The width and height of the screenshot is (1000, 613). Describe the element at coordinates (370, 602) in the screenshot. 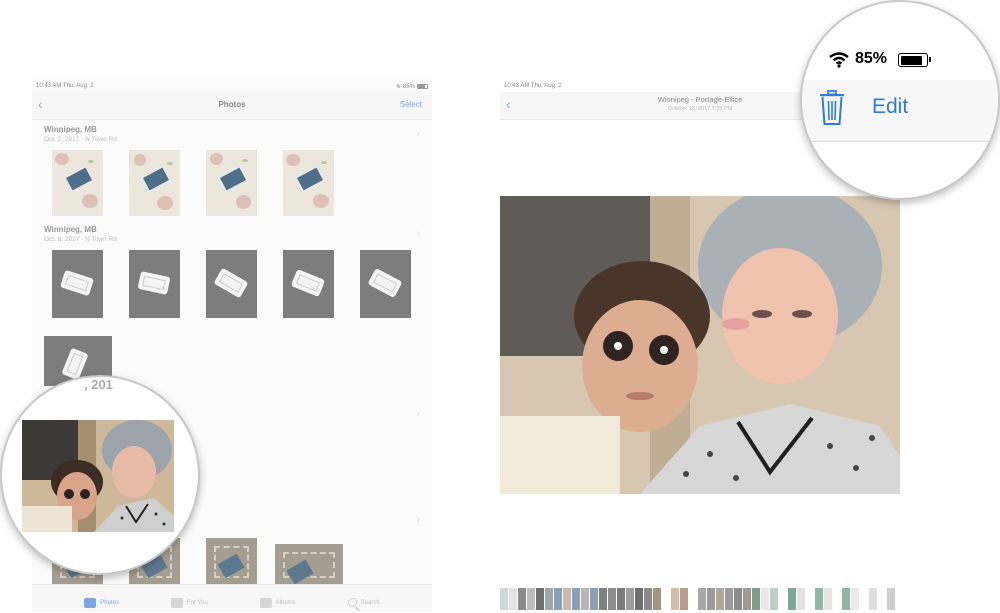

I see `tab-label: Search` at that location.